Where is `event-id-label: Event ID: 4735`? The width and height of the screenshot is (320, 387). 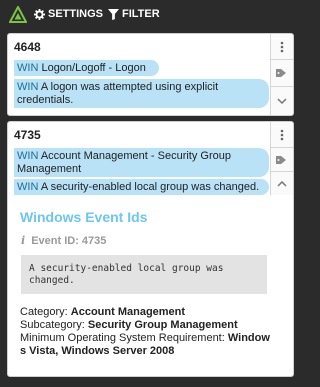 event-id-label: Event ID: 4735 is located at coordinates (69, 240).